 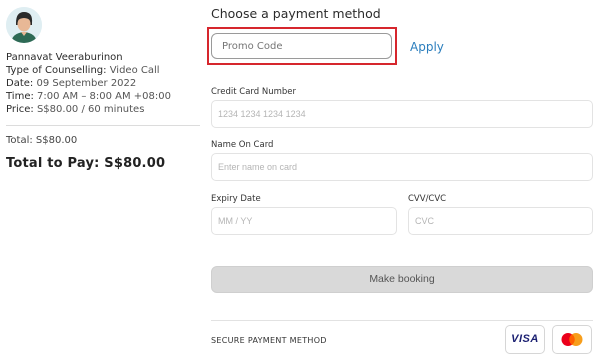 I want to click on apply-promo-button: Apply, so click(x=427, y=47).